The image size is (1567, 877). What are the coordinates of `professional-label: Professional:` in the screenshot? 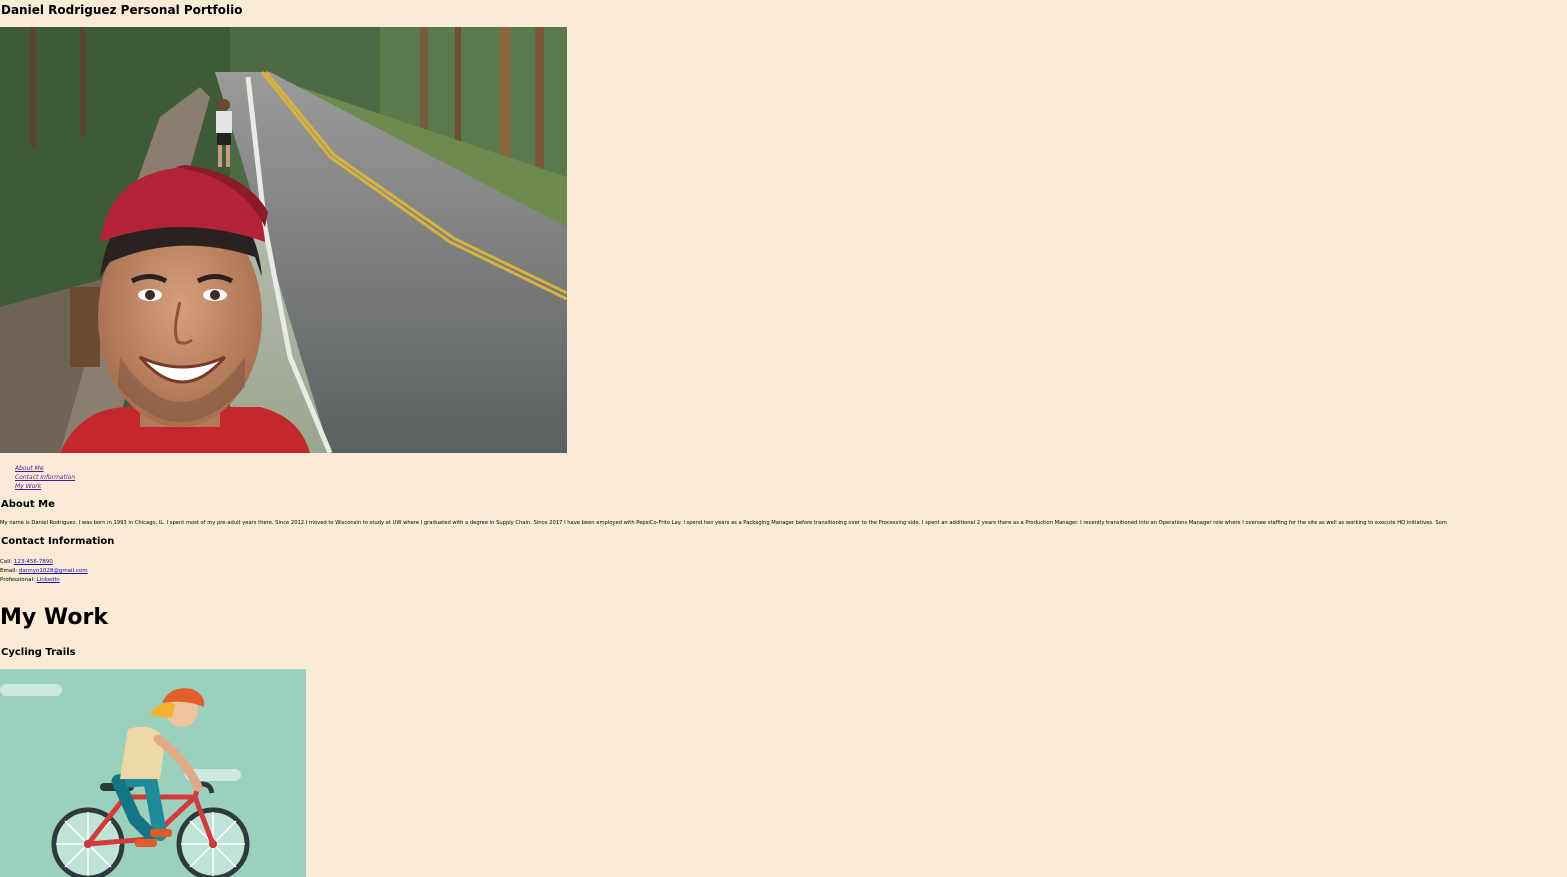 It's located at (17, 580).